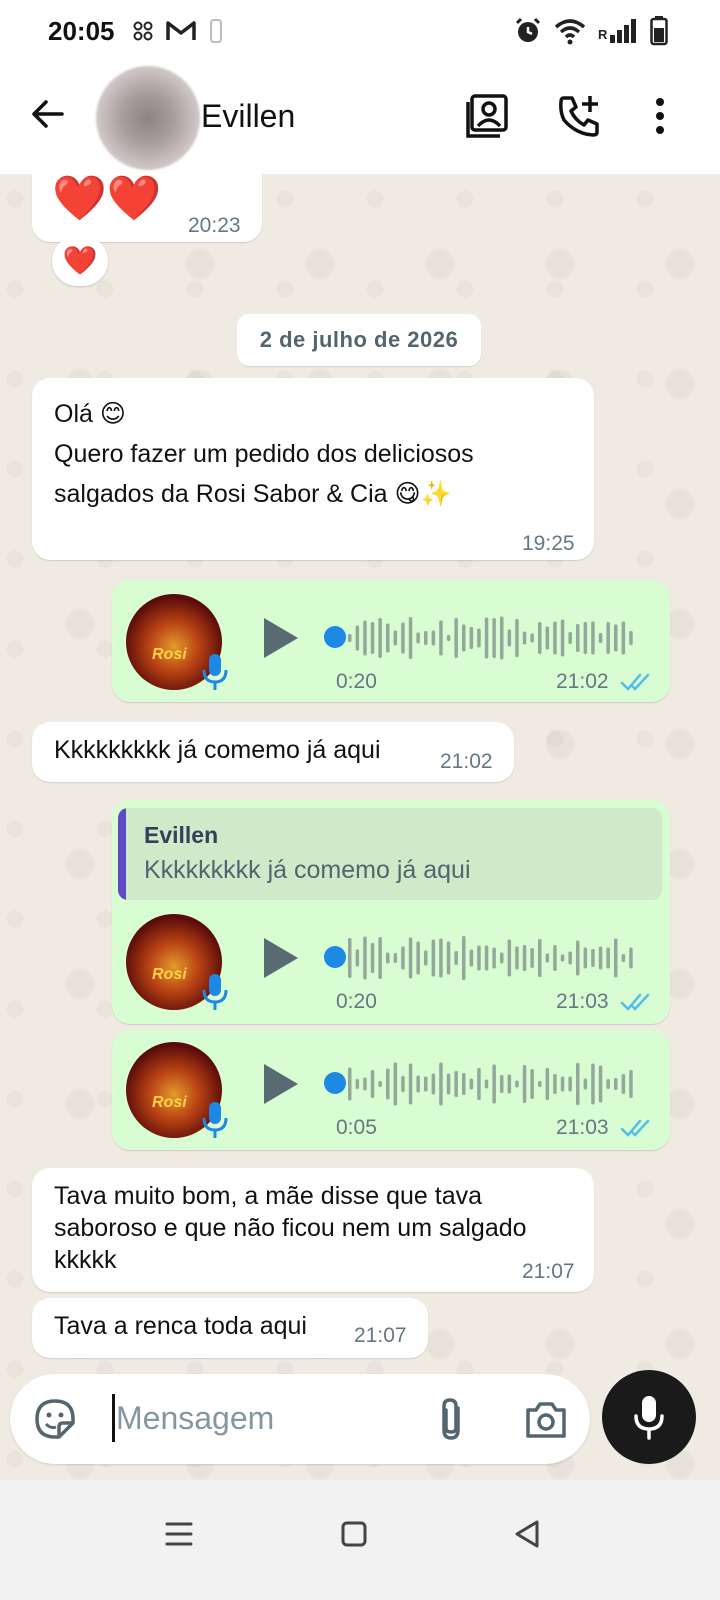 The width and height of the screenshot is (720, 1600). What do you see at coordinates (48, 114) in the screenshot?
I see `back-arrow-icon` at bounding box center [48, 114].